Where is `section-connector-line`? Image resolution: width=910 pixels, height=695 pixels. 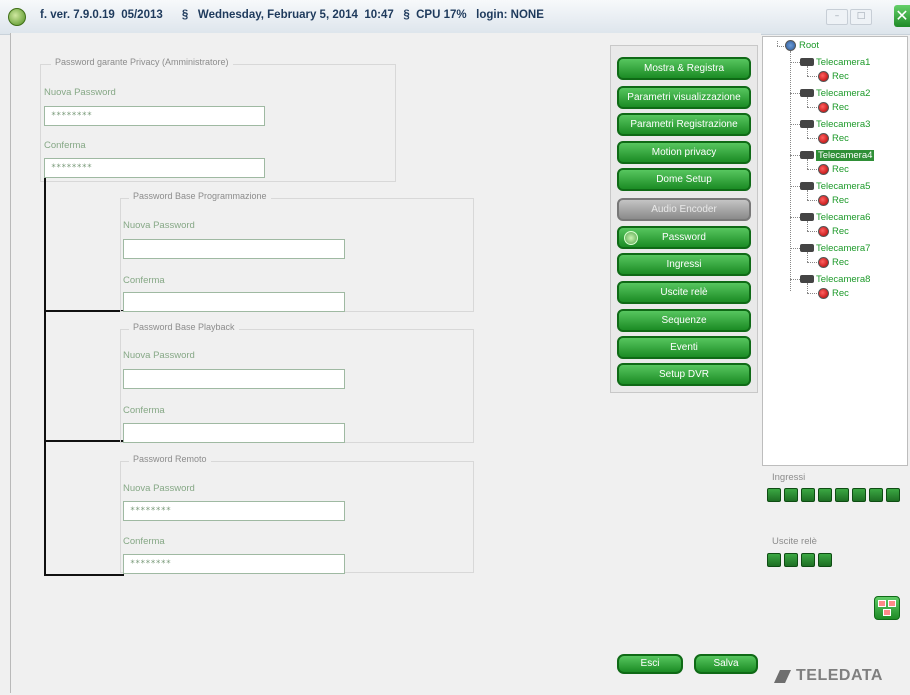 section-connector-line is located at coordinates (45, 377).